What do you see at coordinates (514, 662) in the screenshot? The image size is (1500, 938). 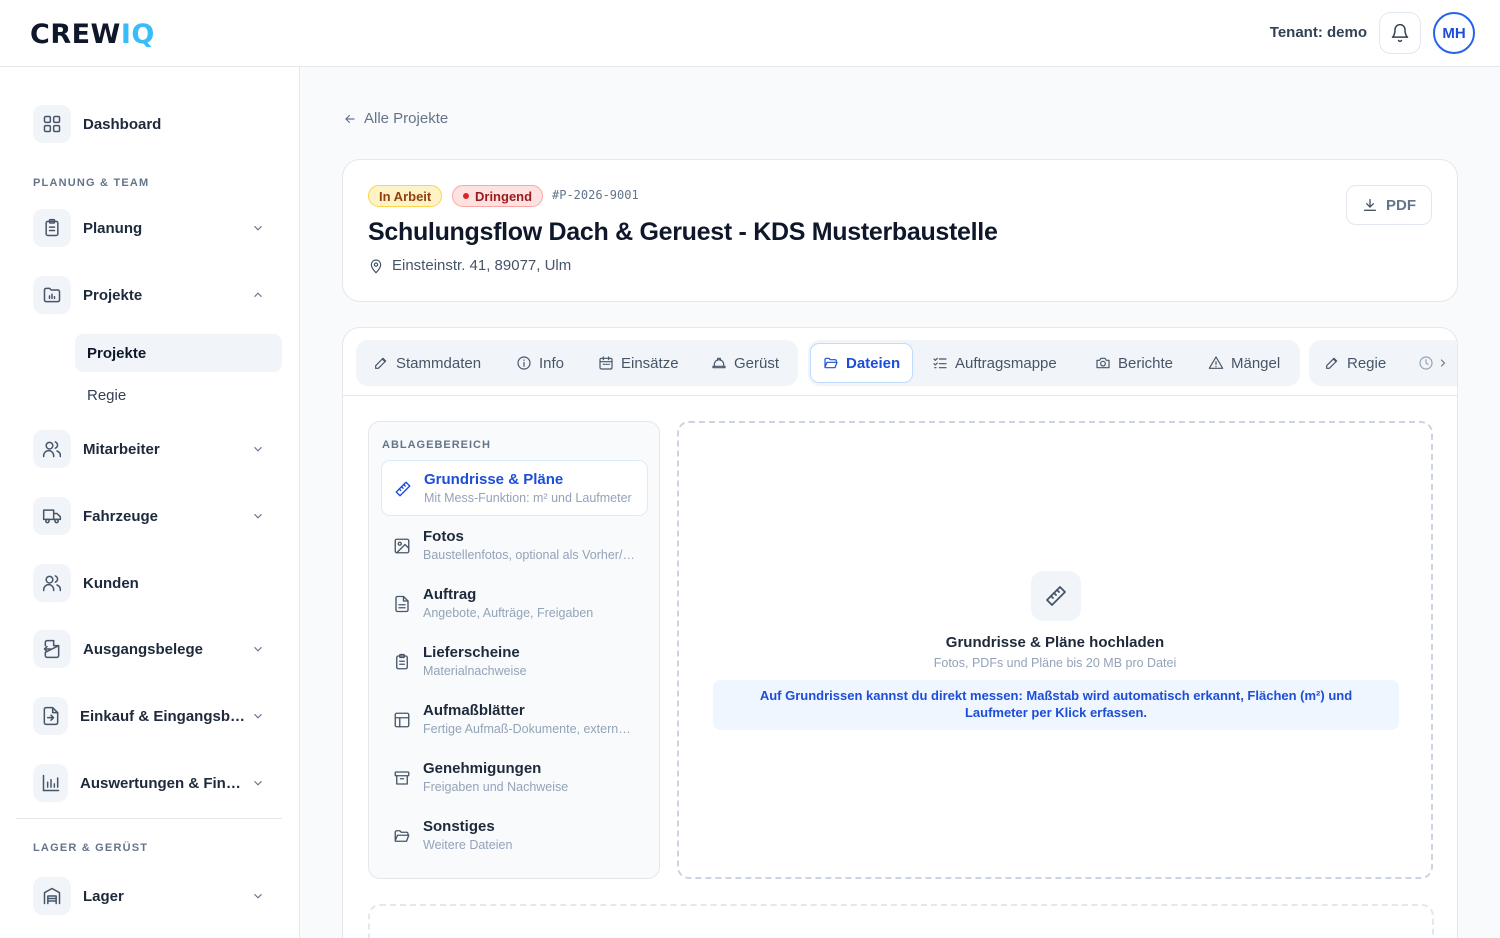 I see `category-lieferscheine: Lieferscheine Materialnachweise` at bounding box center [514, 662].